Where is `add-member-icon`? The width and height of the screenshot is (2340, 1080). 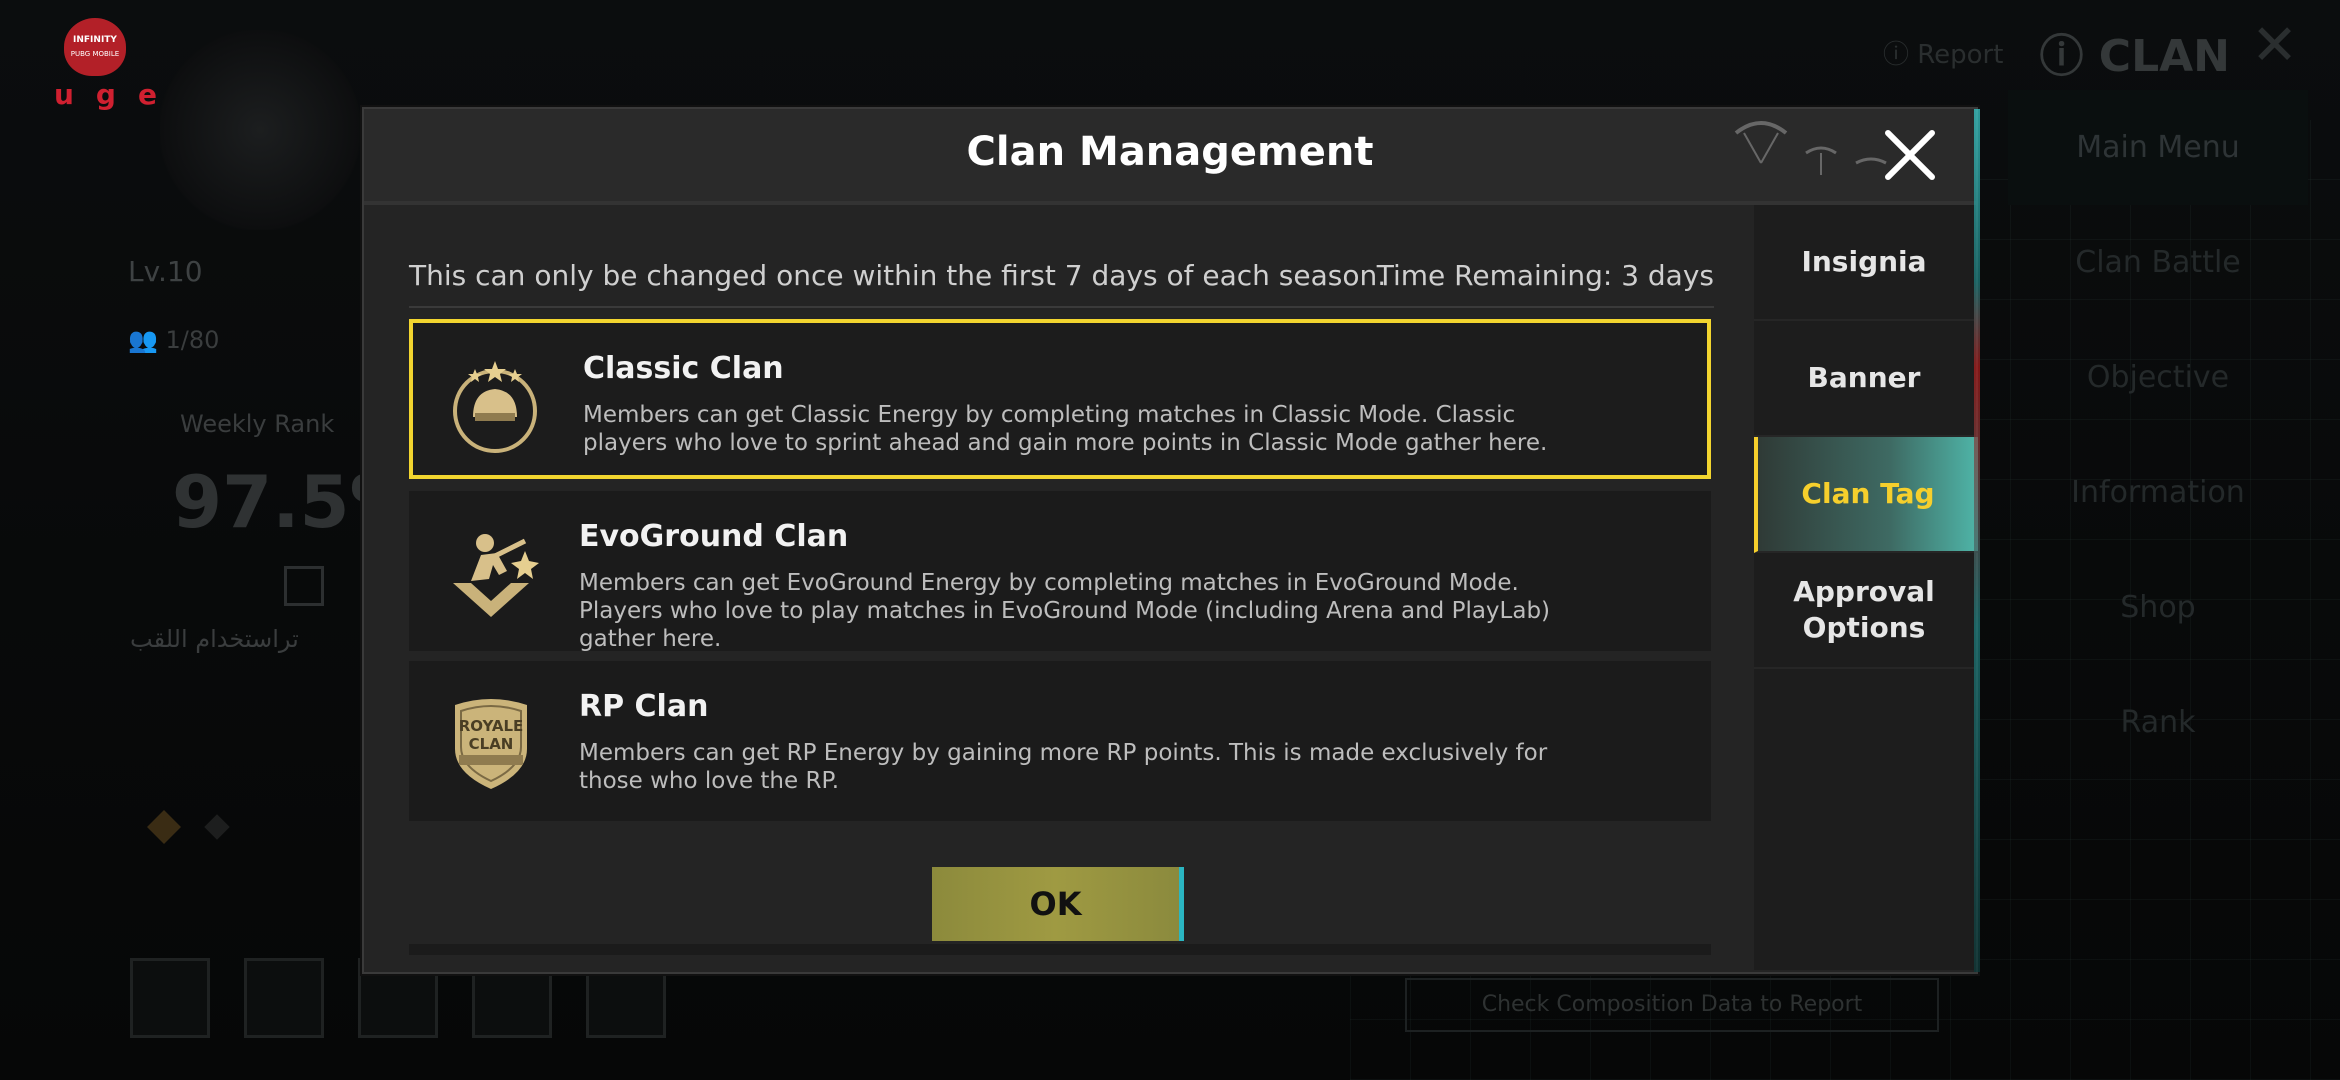
add-member-icon is located at coordinates (284, 998).